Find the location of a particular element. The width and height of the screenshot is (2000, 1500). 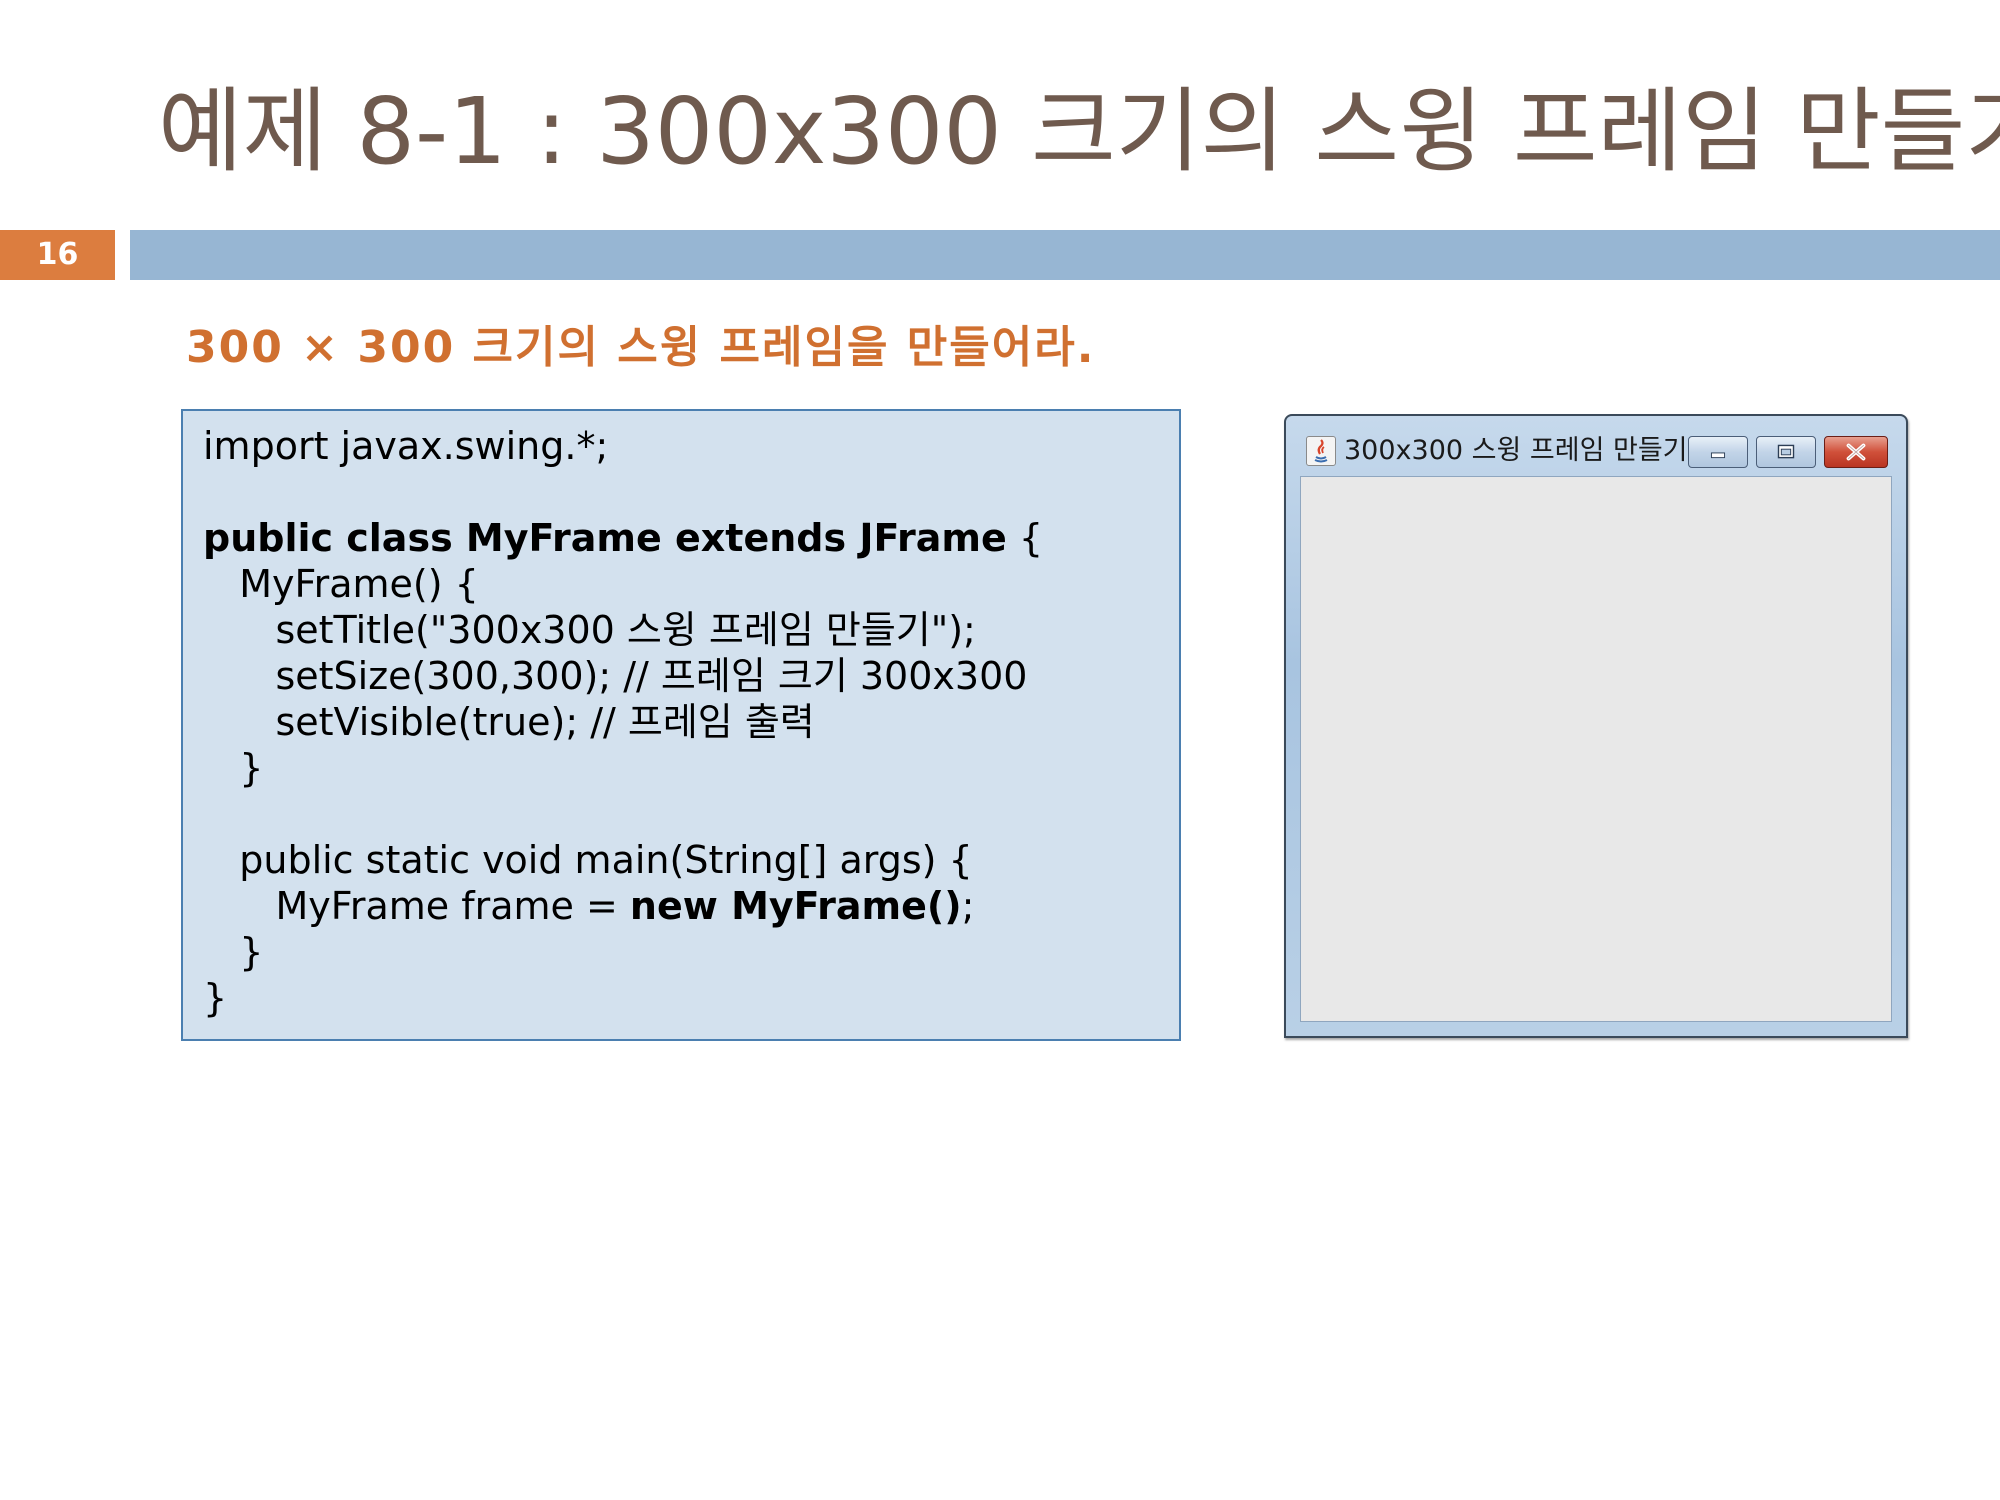

close-icon is located at coordinates (1856, 452).